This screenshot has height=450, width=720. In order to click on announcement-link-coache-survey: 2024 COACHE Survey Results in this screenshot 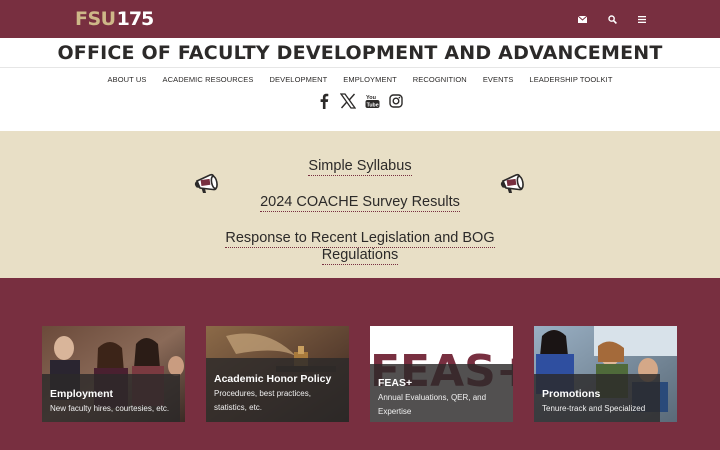, I will do `click(360, 203)`.